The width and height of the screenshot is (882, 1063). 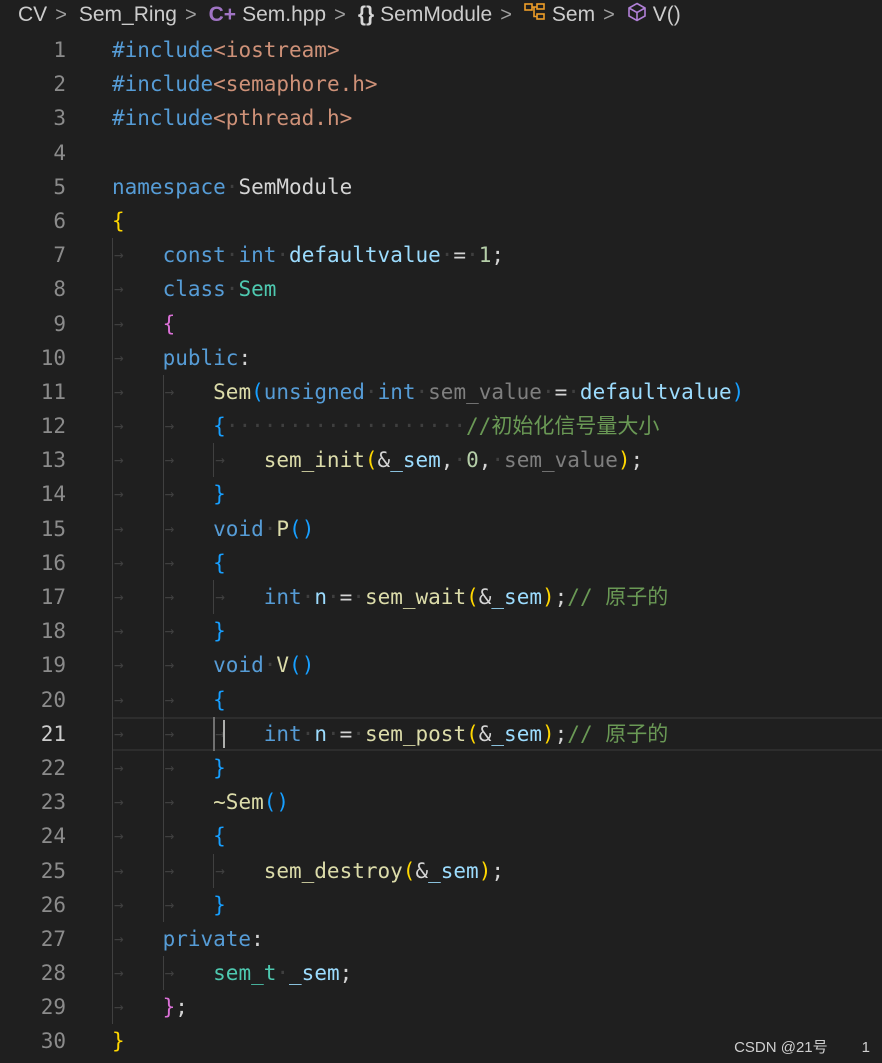 What do you see at coordinates (251, 802) in the screenshot?
I see `code-text: ~Sem()` at bounding box center [251, 802].